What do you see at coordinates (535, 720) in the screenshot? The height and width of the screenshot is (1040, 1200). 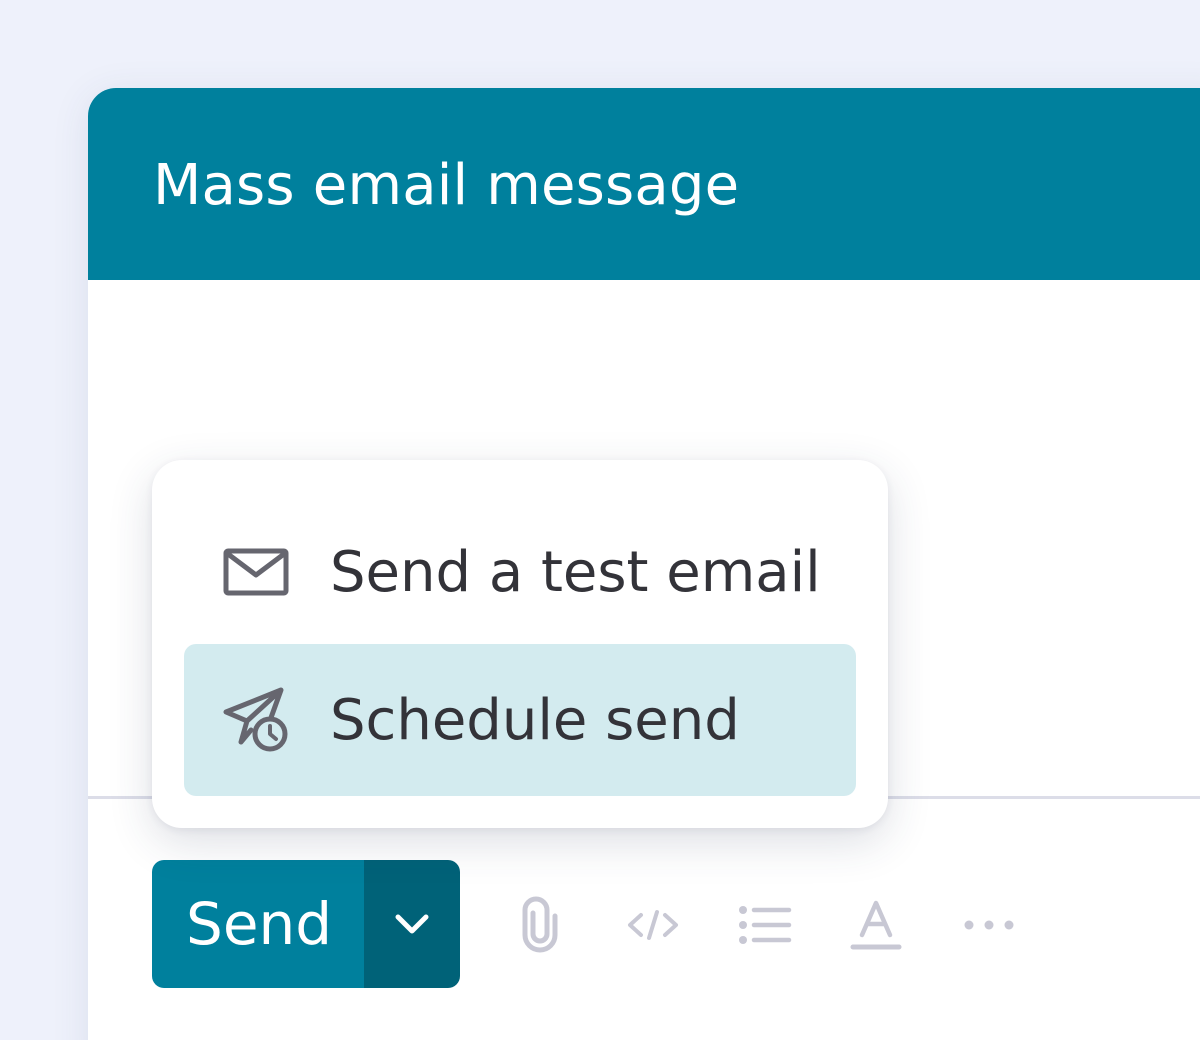 I see `menu-item-label: Schedule send` at bounding box center [535, 720].